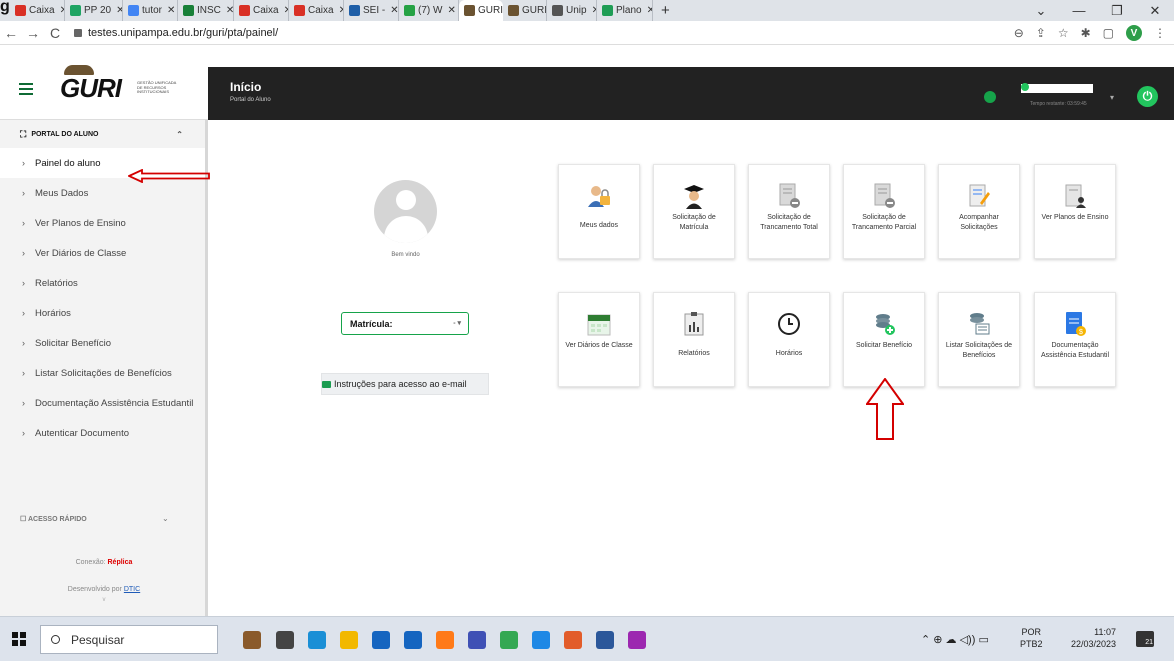 Image resolution: width=1174 pixels, height=661 pixels. What do you see at coordinates (285, 640) in the screenshot?
I see `task-view-icon` at bounding box center [285, 640].